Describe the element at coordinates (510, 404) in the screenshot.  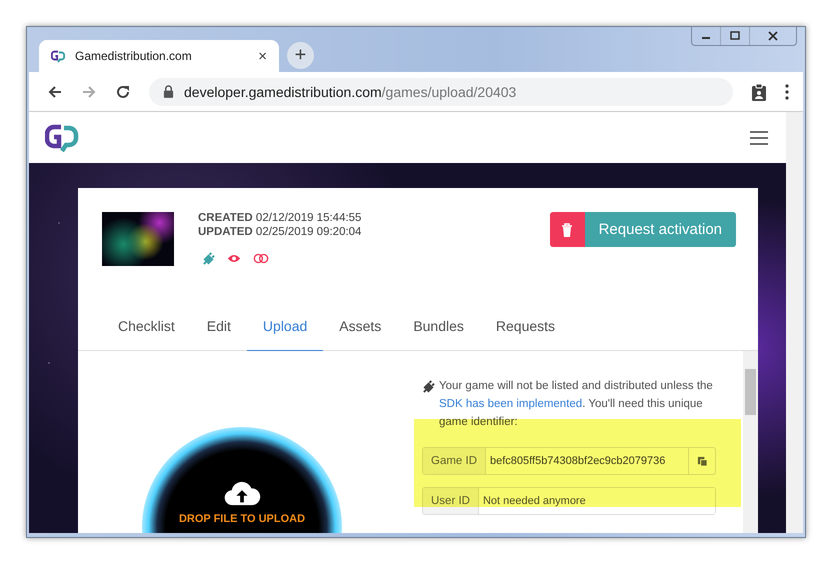
I see `sdk-link: SDK has been implemented` at that location.